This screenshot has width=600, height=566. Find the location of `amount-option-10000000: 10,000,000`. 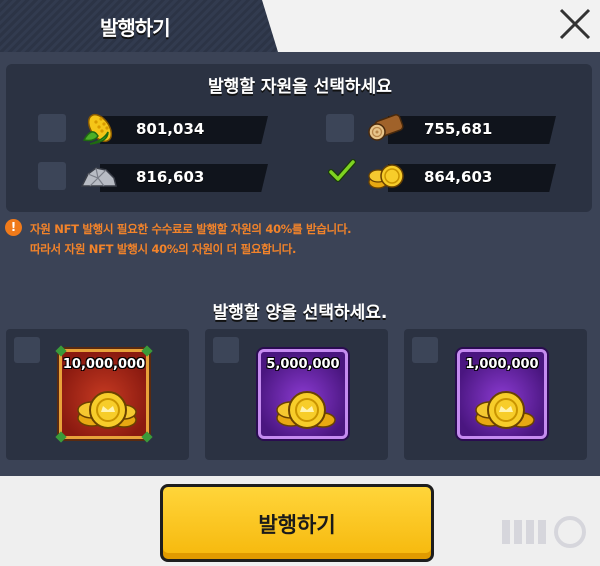

amount-option-10000000: 10,000,000 is located at coordinates (97, 394).